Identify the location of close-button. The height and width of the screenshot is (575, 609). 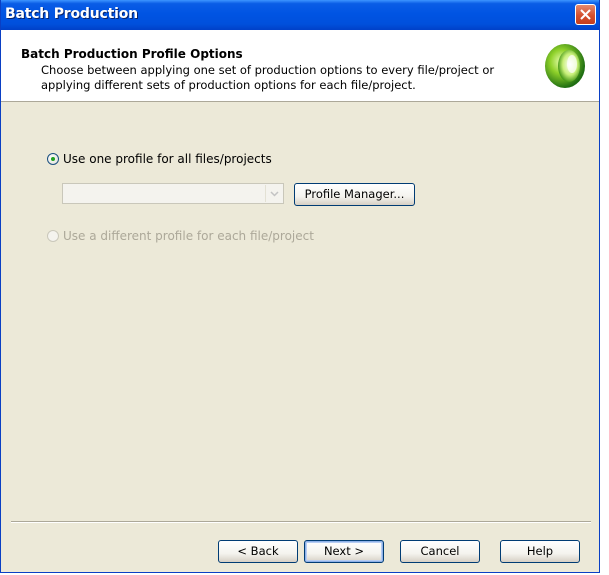
(585, 14).